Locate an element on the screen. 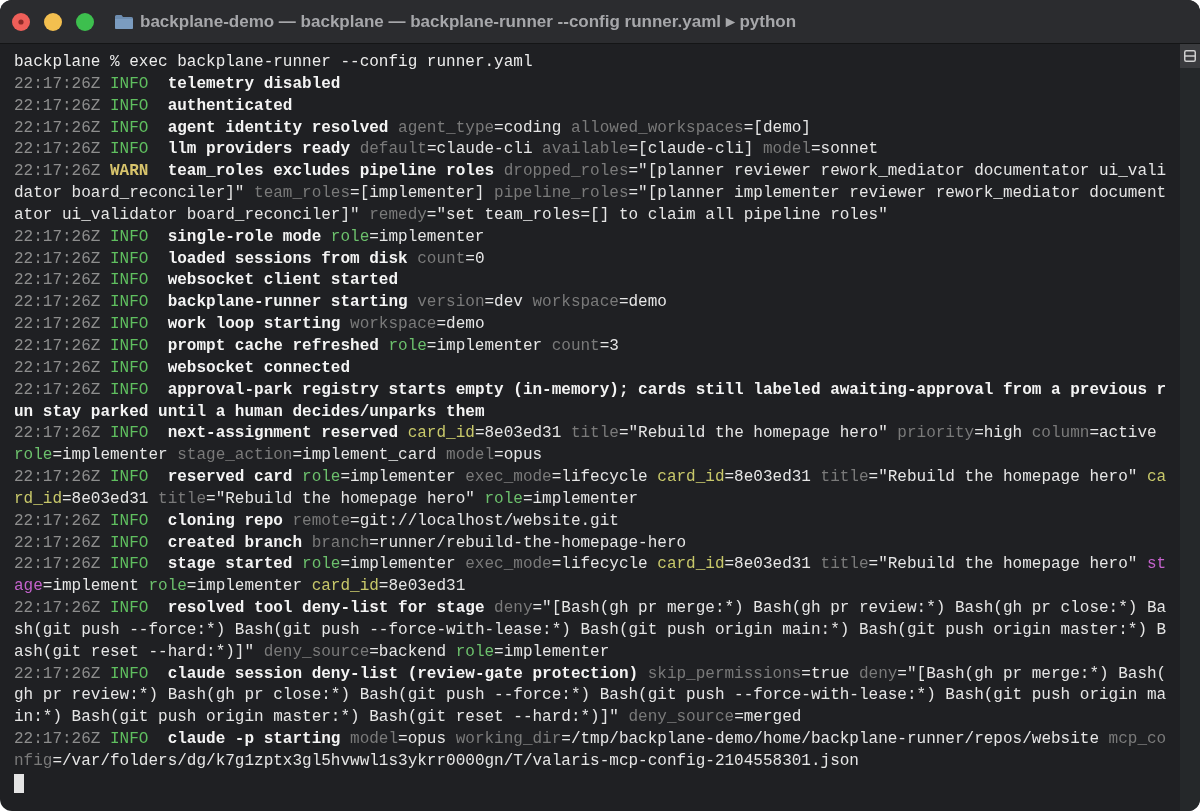 The width and height of the screenshot is (1200, 811). log-message: created branch is located at coordinates (235, 542).